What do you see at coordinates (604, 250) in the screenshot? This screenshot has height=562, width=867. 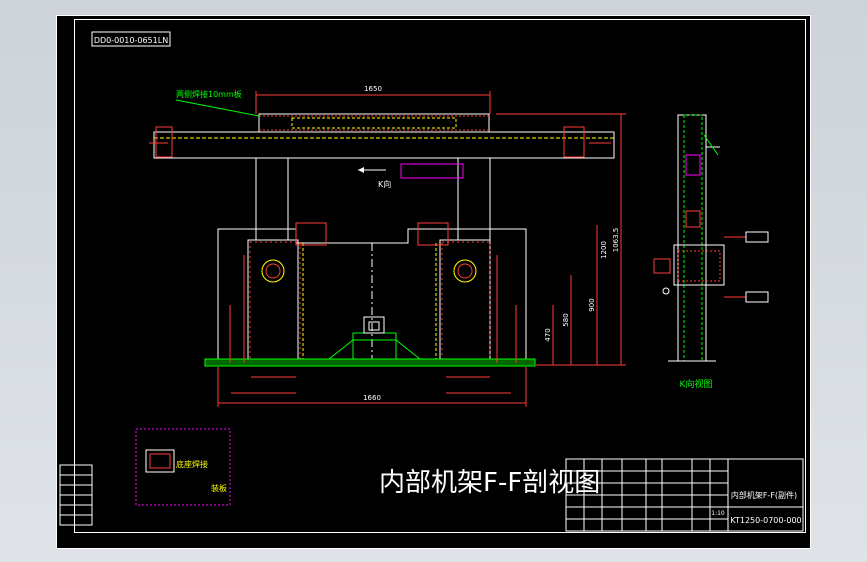 I see `dim-height-2: 1200` at bounding box center [604, 250].